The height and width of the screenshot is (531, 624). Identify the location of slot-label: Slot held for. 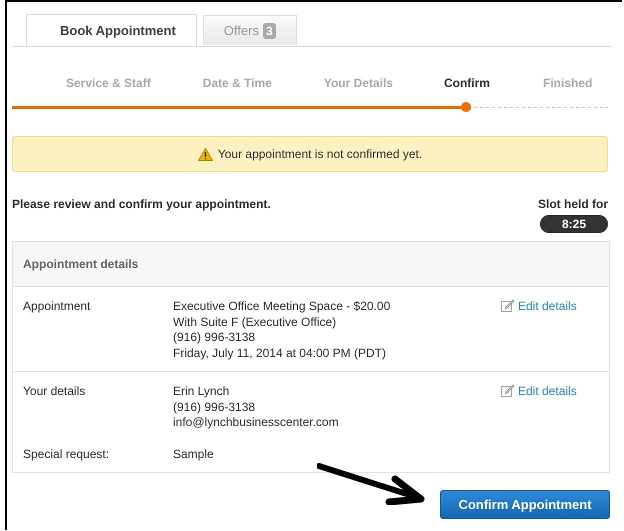
(573, 204).